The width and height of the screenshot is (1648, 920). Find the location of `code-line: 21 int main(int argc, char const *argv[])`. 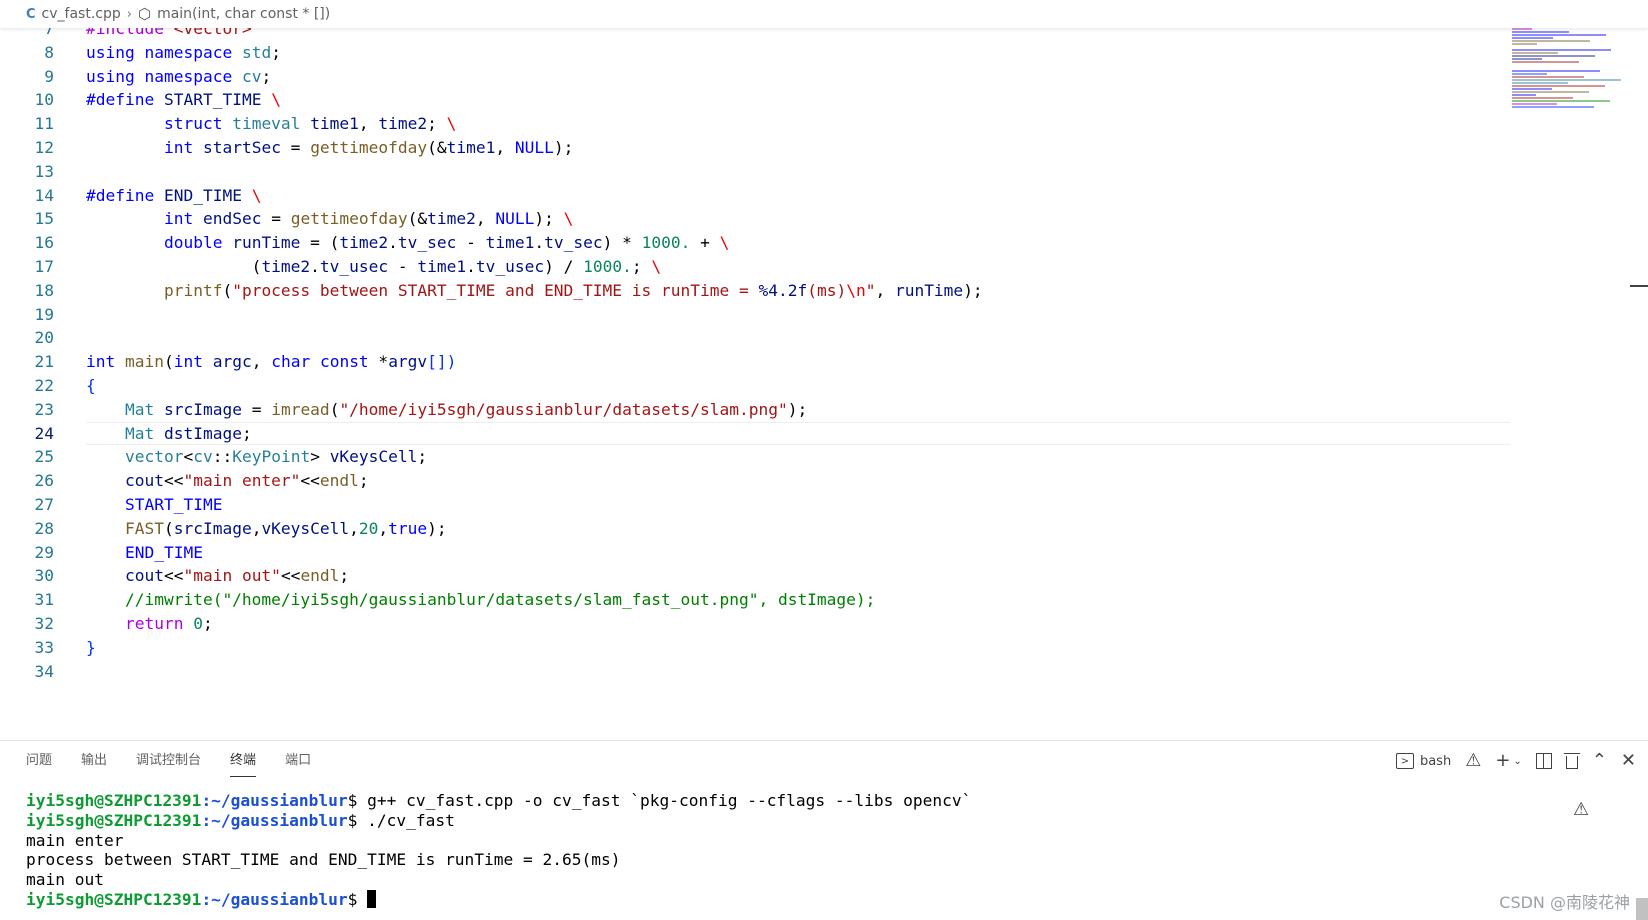

code-line: 21 int main(int argc, char const *argv[]) is located at coordinates (755, 362).